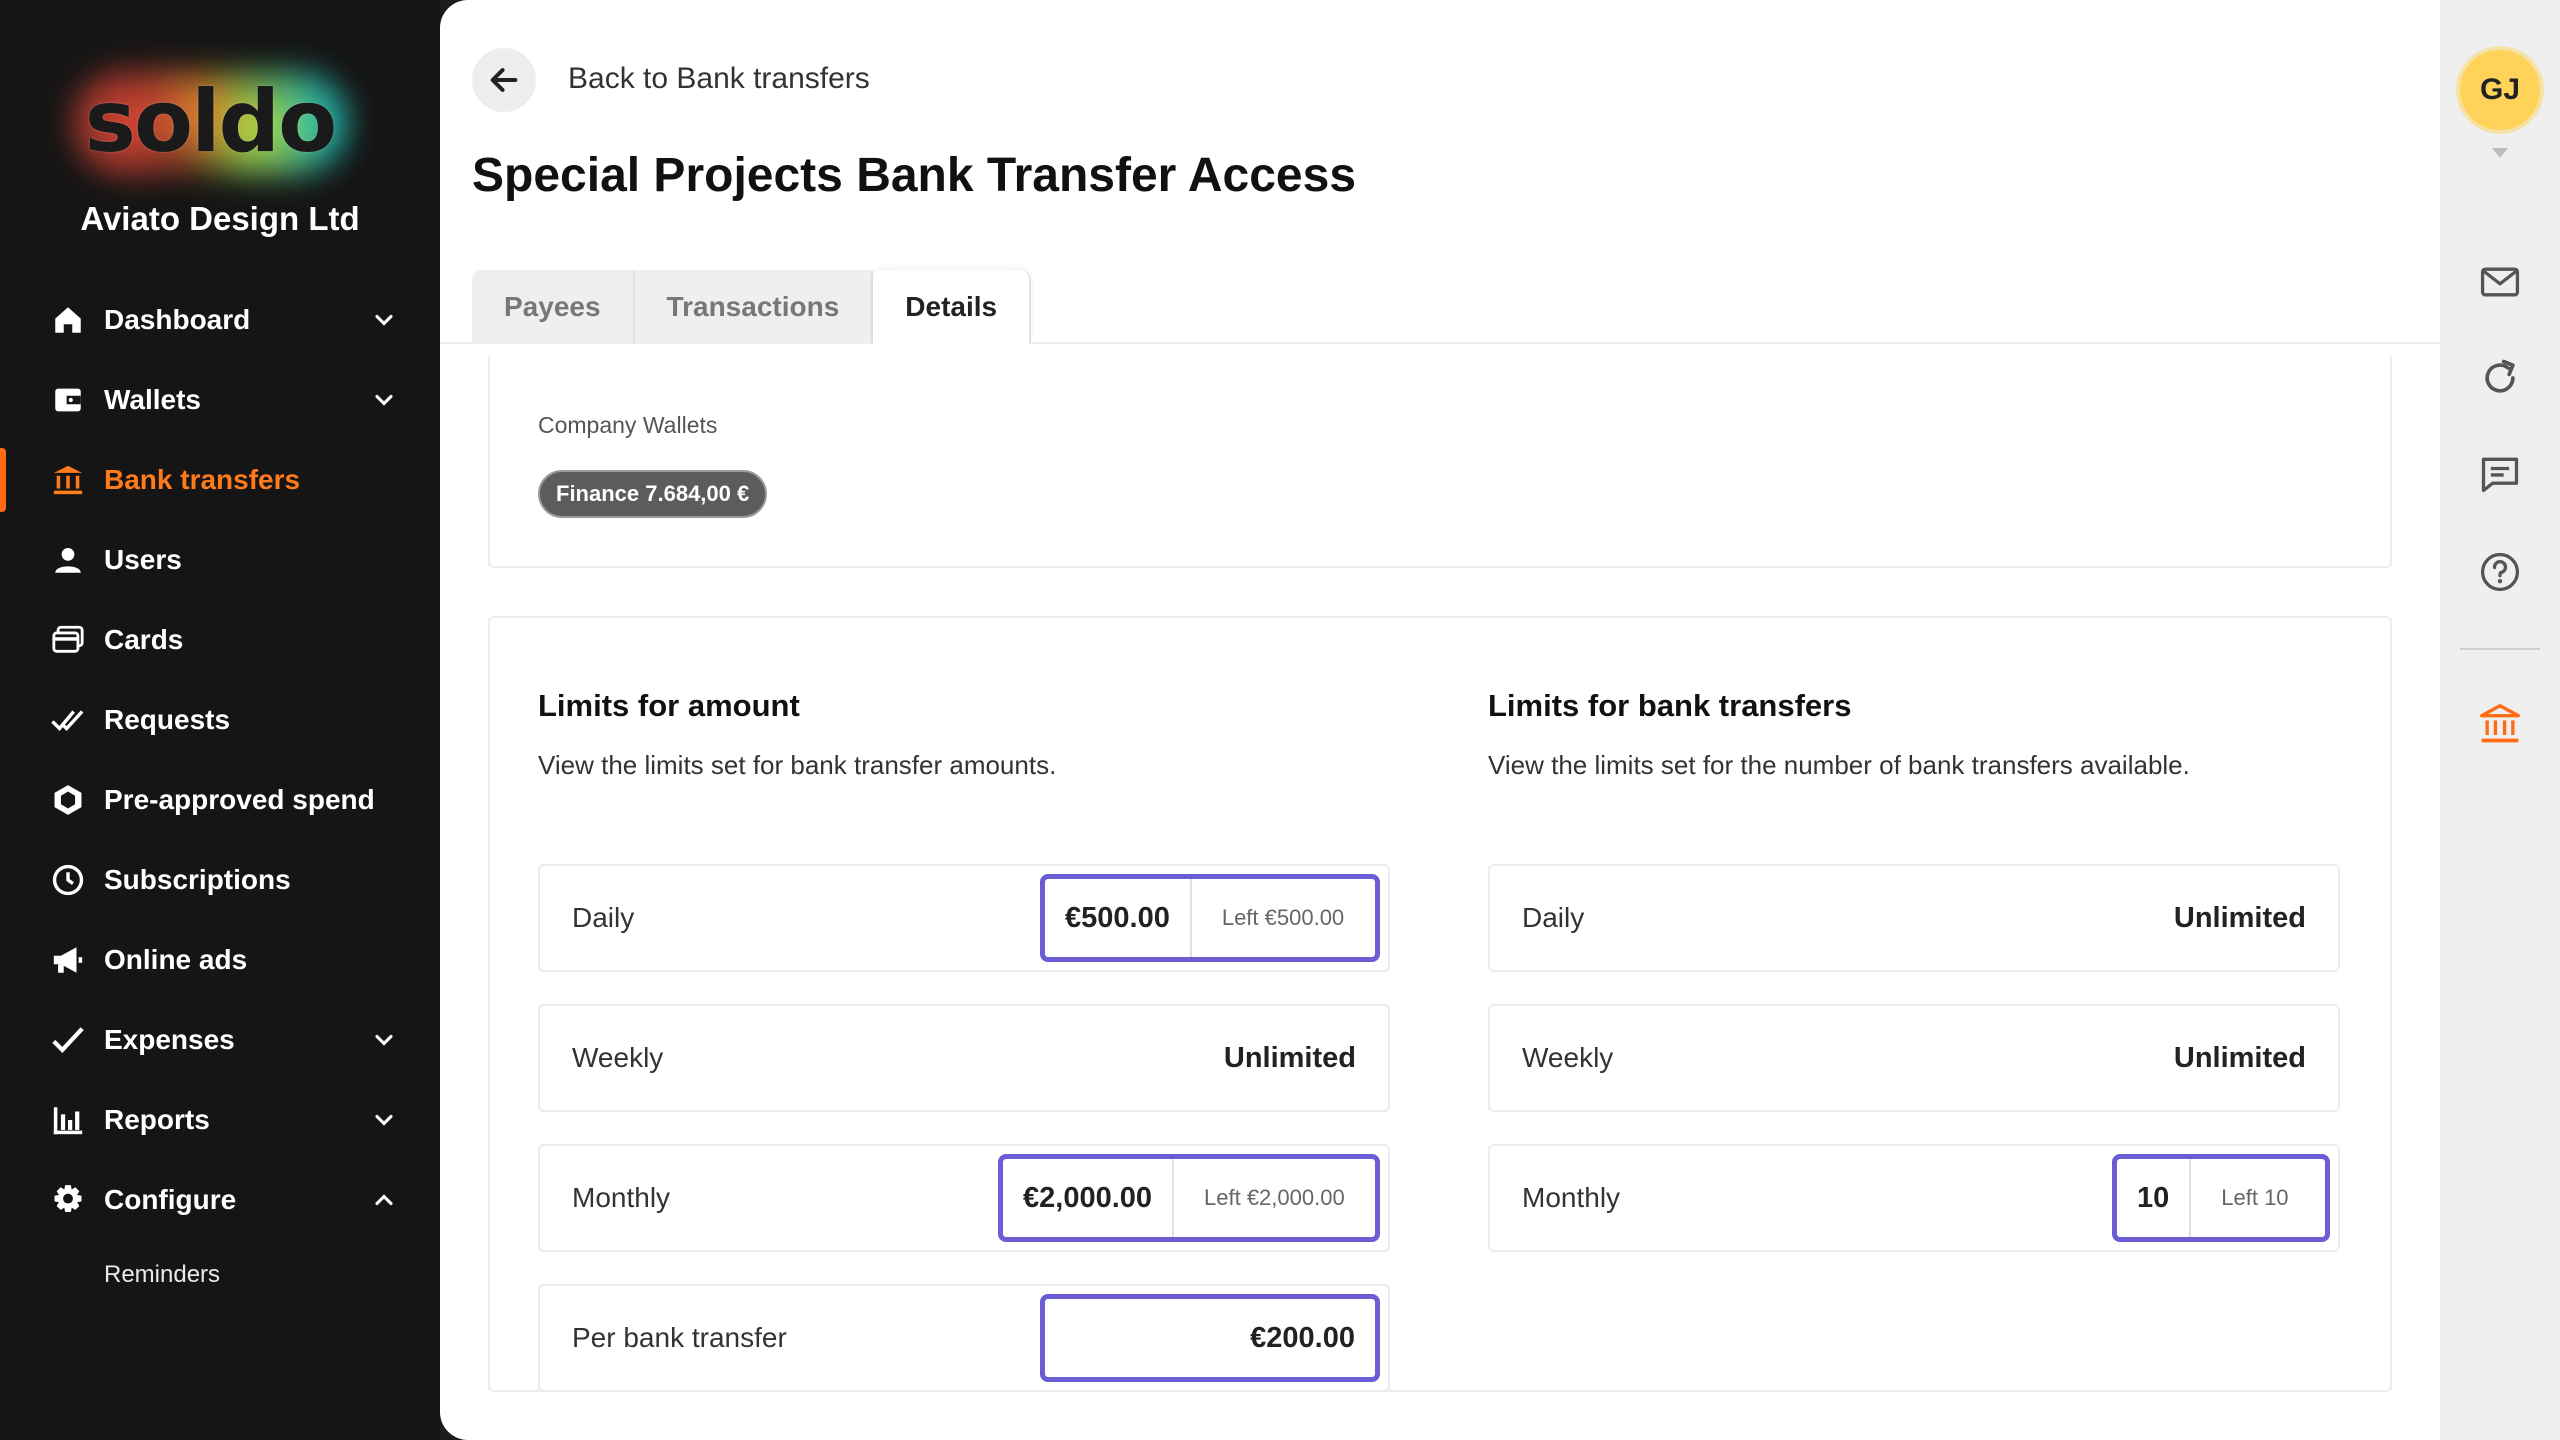 The height and width of the screenshot is (1440, 2560). What do you see at coordinates (2500, 90) in the screenshot?
I see `avatar: GJ` at bounding box center [2500, 90].